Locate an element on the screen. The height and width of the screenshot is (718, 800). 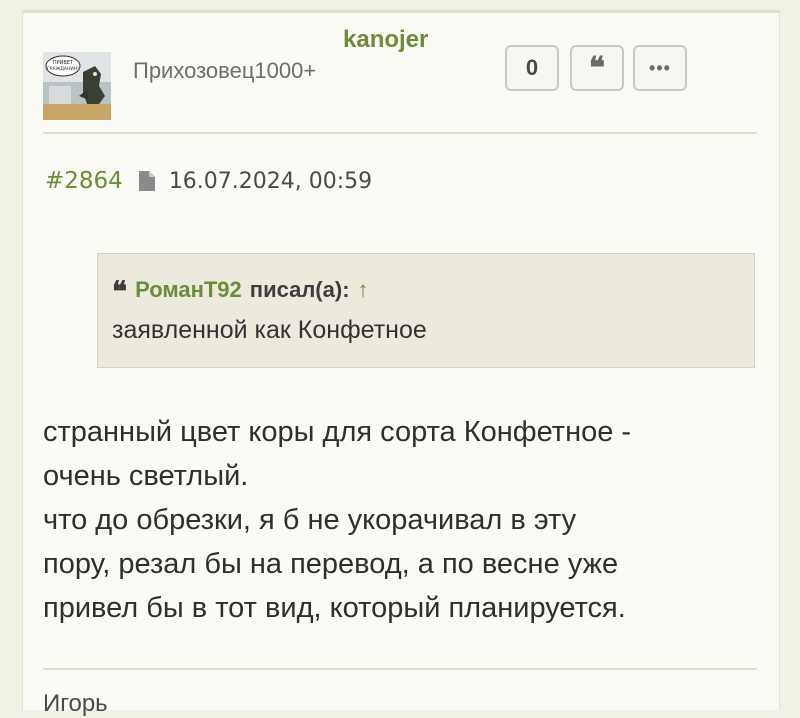
more-options-button: ••• is located at coordinates (660, 68).